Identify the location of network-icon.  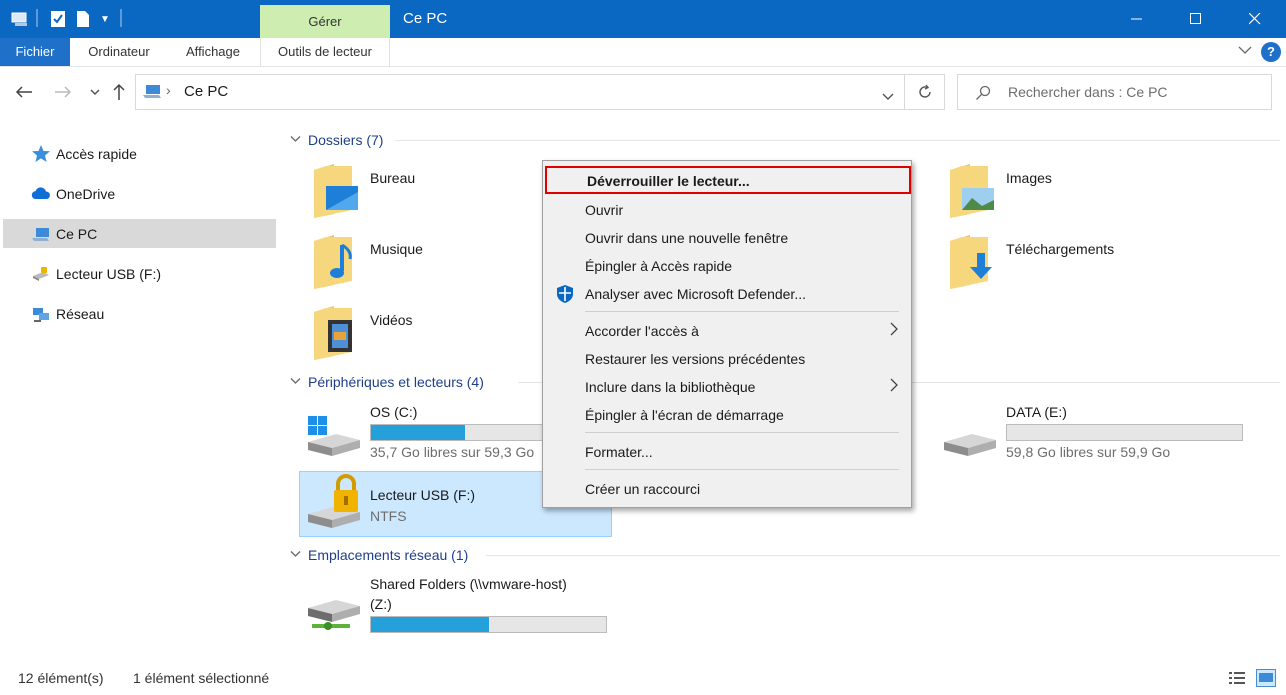
(41, 314).